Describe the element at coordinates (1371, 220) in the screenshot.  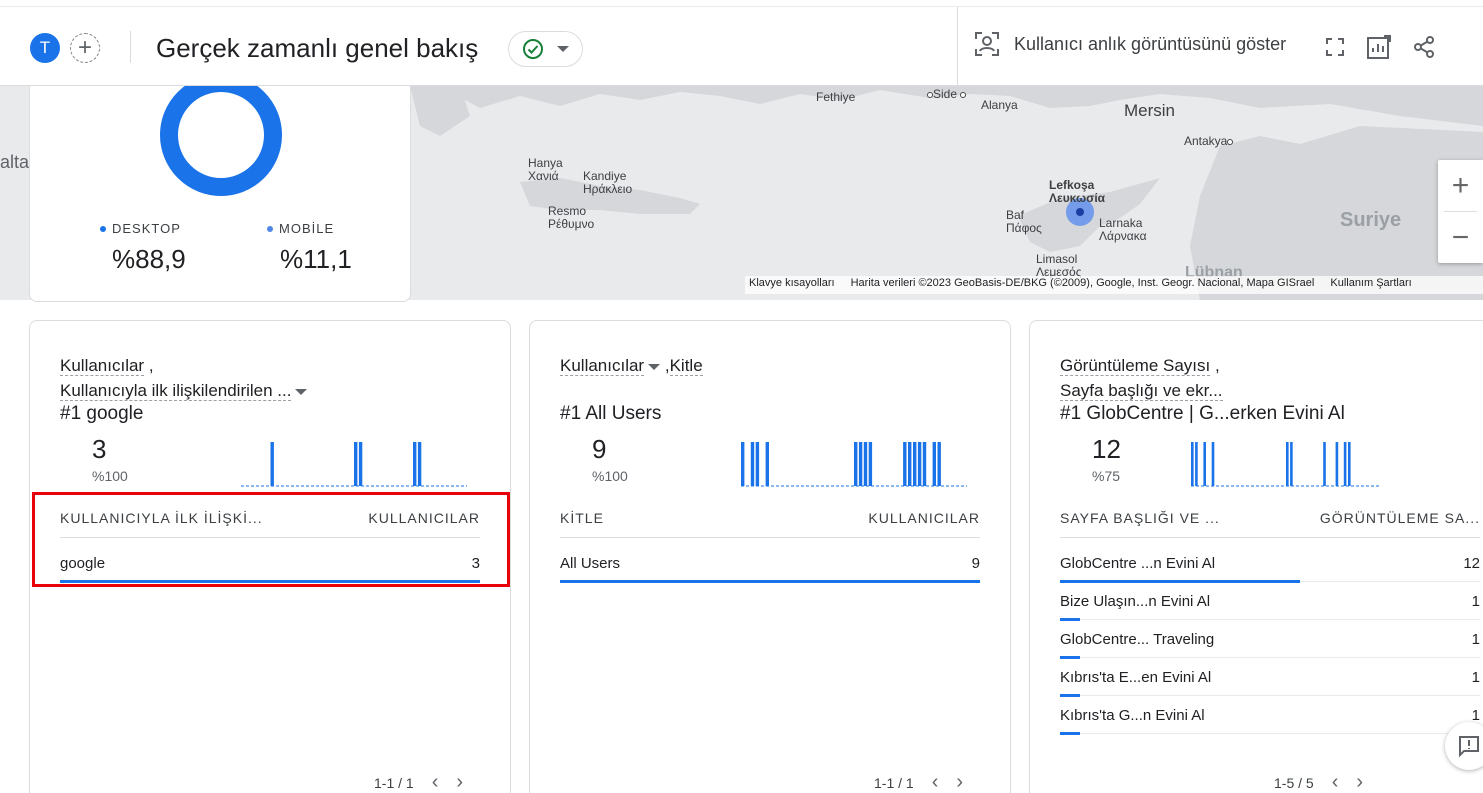
I see `country-suriye: Suriye` at that location.